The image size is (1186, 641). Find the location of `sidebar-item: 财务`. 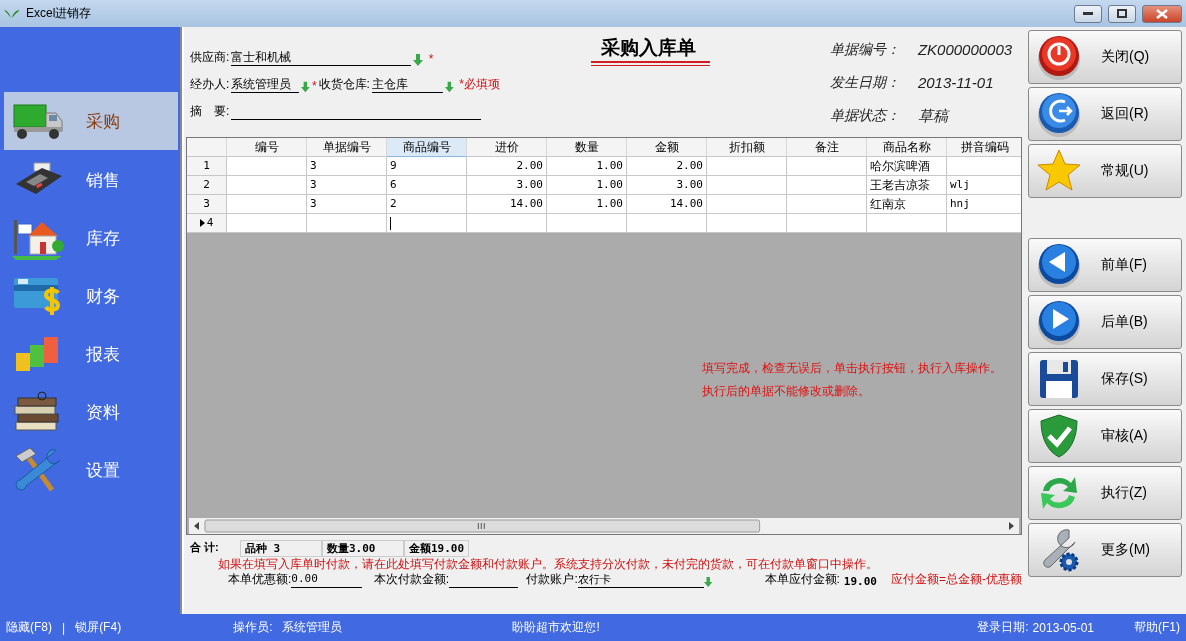

sidebar-item: 财务 is located at coordinates (91, 296).